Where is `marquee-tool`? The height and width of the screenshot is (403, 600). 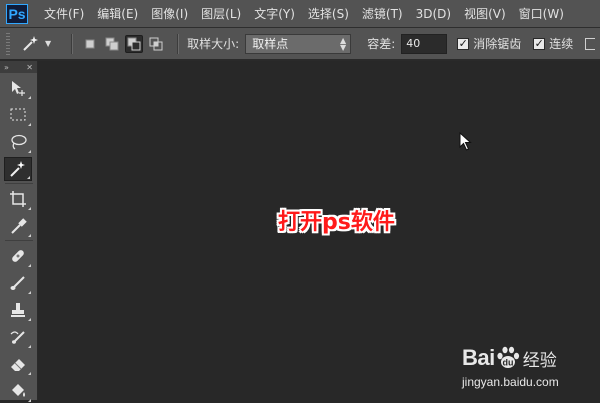
marquee-tool is located at coordinates (18, 115).